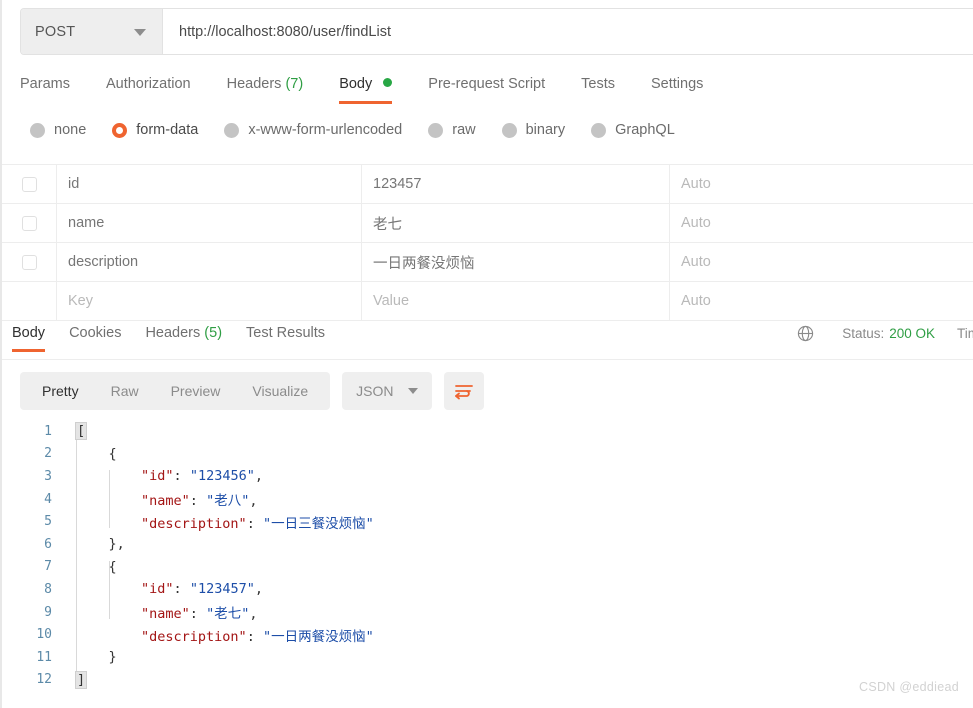 The height and width of the screenshot is (708, 973). Describe the element at coordinates (70, 130) in the screenshot. I see `radio-none-label: none` at that location.